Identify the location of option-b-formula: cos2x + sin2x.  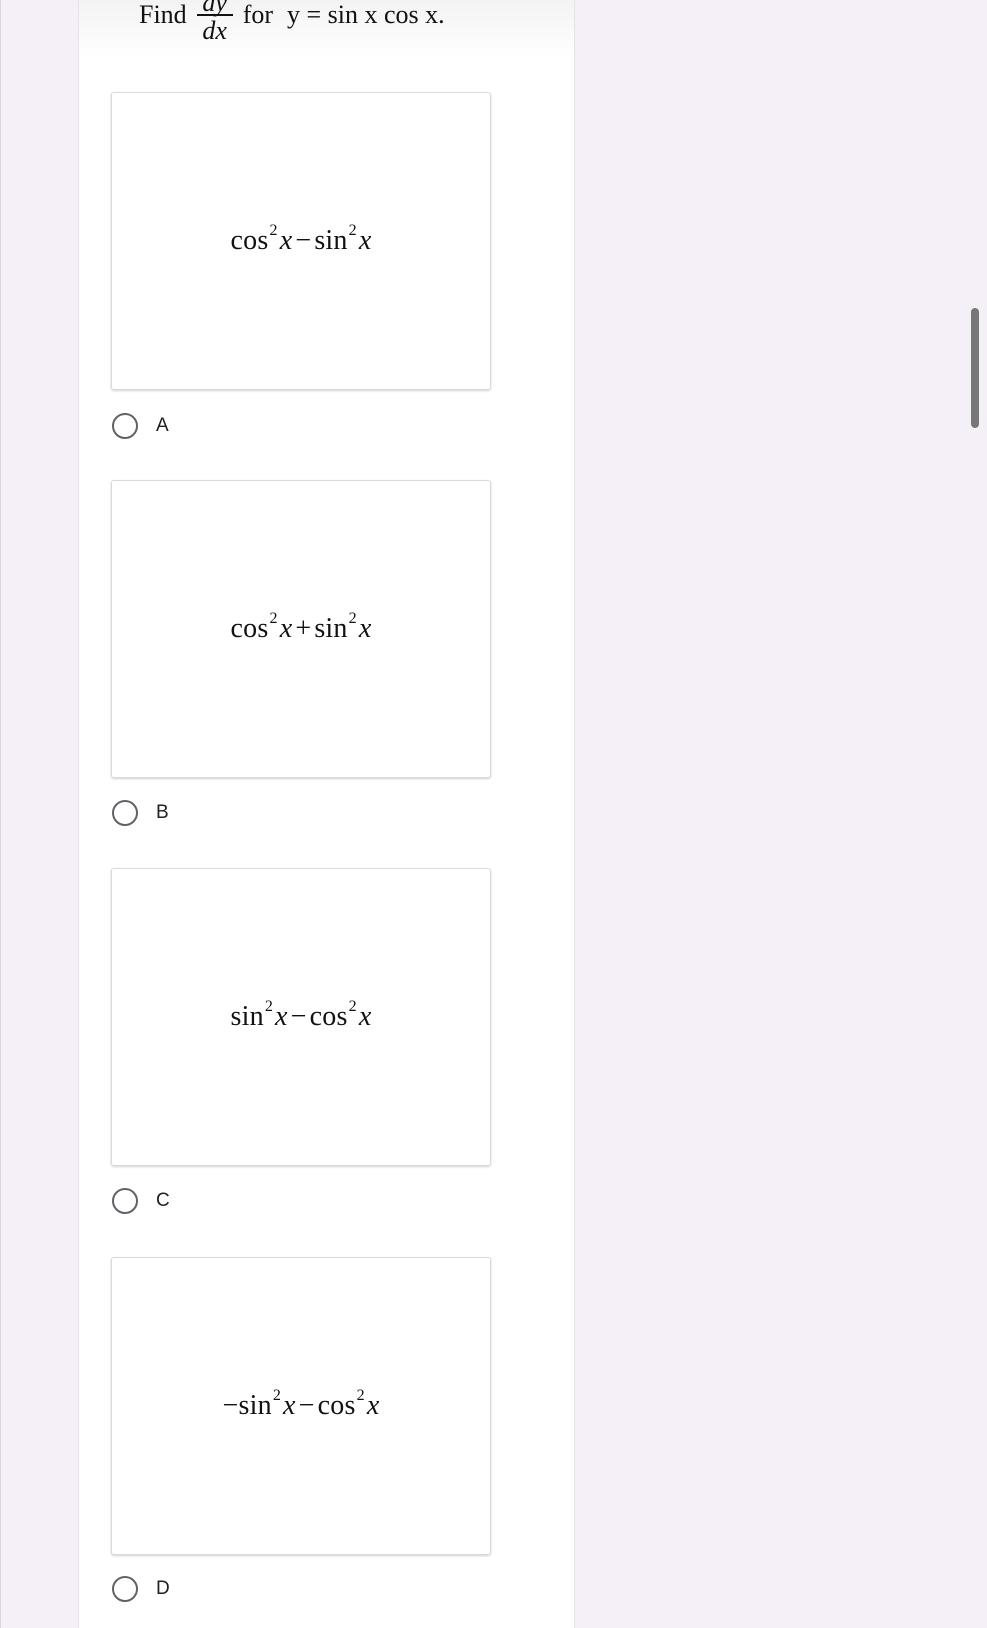
(301, 627).